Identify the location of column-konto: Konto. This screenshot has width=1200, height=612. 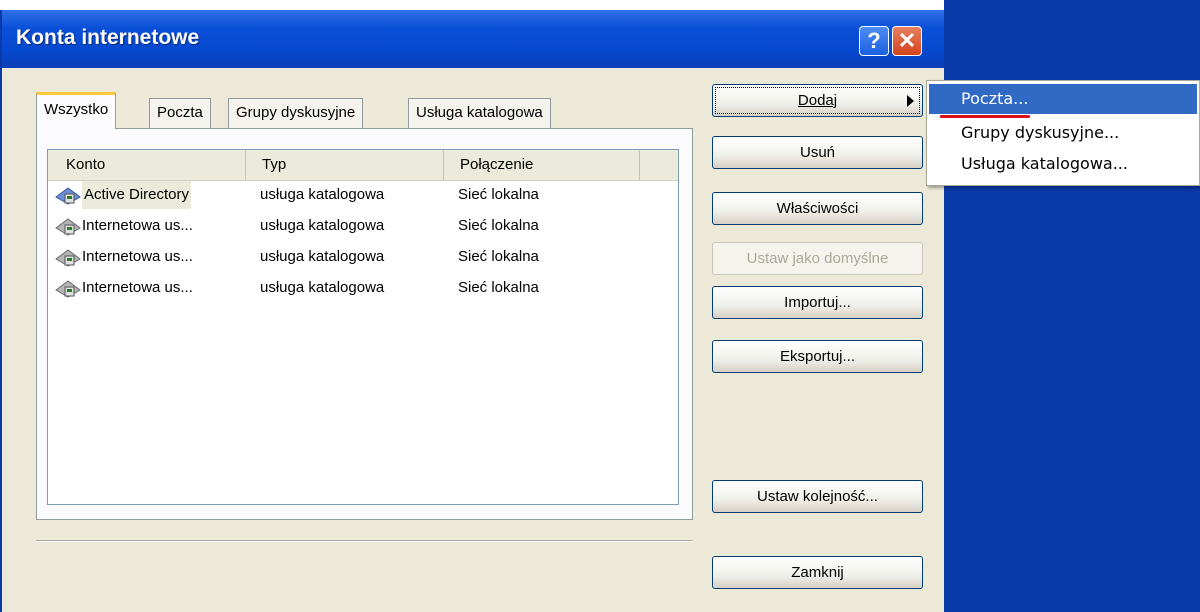
(147, 165).